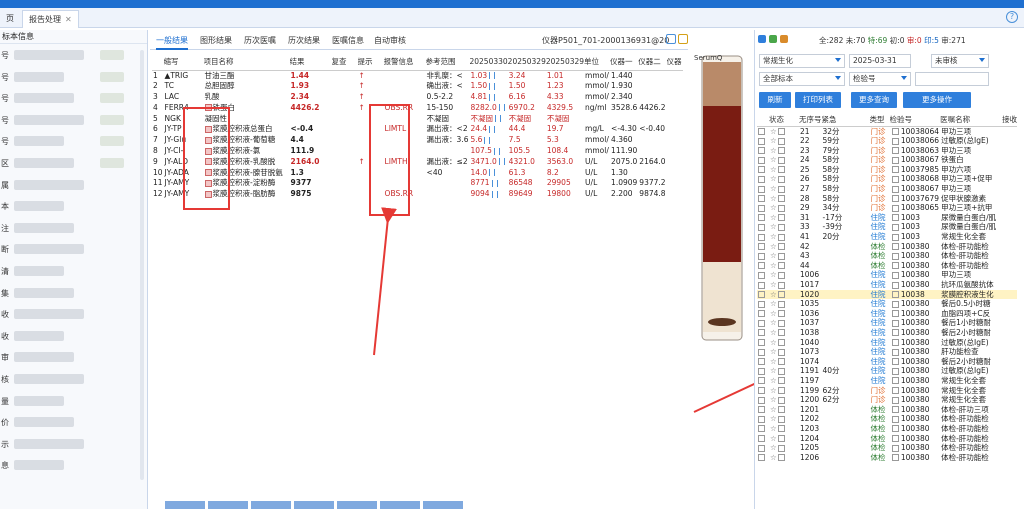 The image size is (1024, 509). I want to click on list-item: ☆ 1040 住院 100380 过敏原(总IgE), so click(887, 343).